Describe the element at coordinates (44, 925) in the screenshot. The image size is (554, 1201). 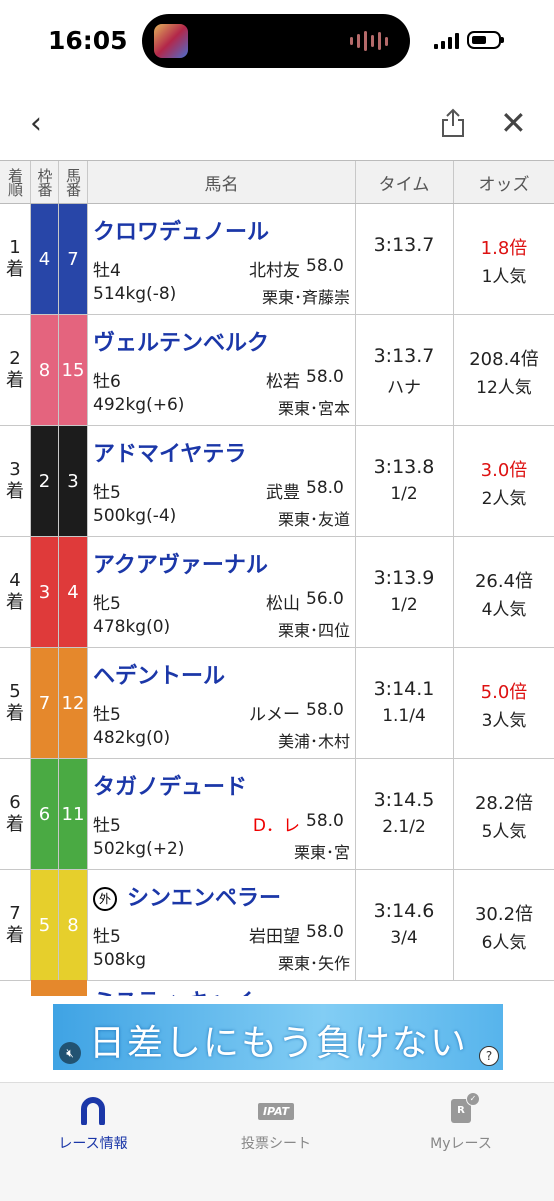
I see `waku-number: 5` at that location.